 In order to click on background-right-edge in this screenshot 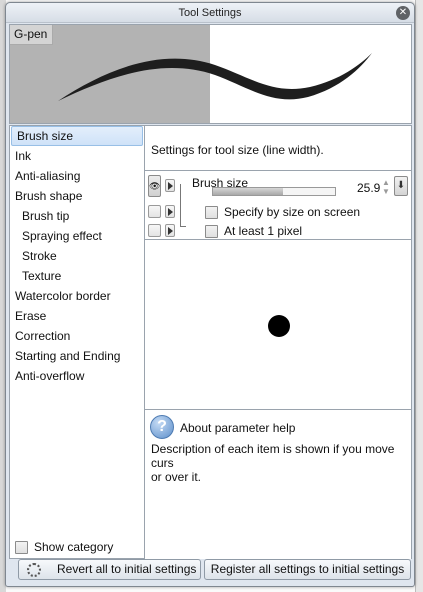, I will do `click(419, 296)`.